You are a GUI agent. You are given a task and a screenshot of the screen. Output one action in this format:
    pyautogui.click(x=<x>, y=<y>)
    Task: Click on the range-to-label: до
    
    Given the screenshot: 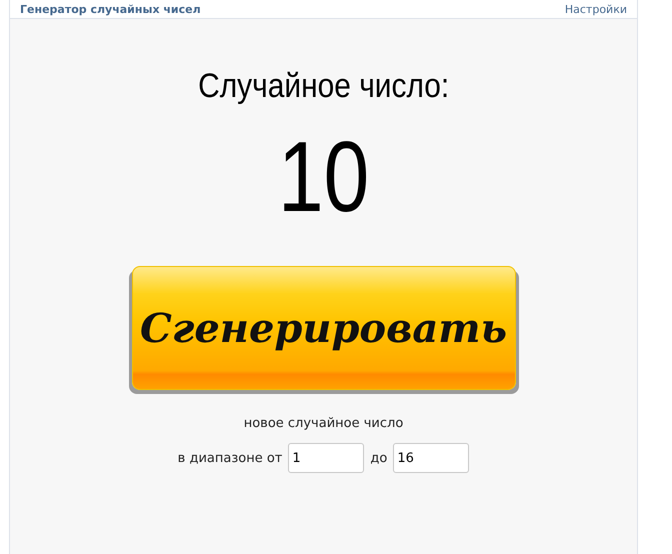 What is the action you would take?
    pyautogui.click(x=379, y=458)
    